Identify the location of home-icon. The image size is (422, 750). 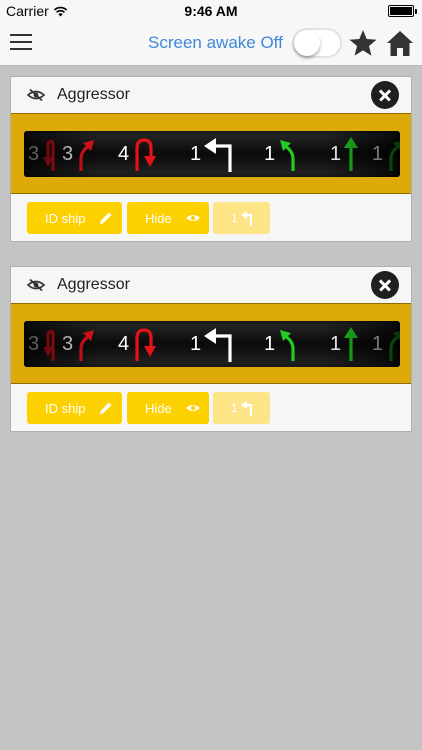
(400, 43).